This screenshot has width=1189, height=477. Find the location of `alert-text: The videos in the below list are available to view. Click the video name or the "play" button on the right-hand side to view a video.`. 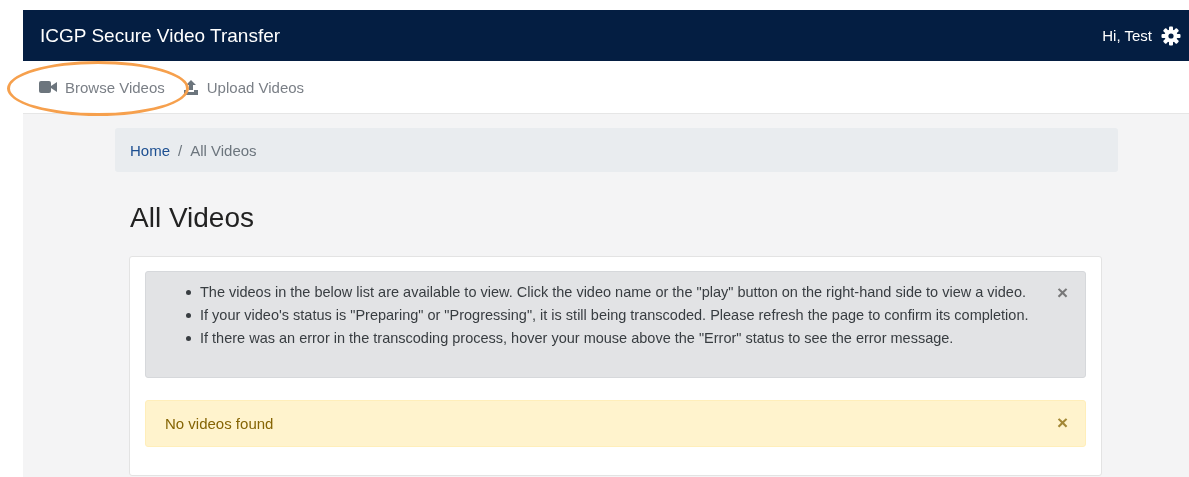

alert-text: The videos in the below list are available to view. Click the video name or the "play" button on the right-hand side to view a video. is located at coordinates (613, 292).